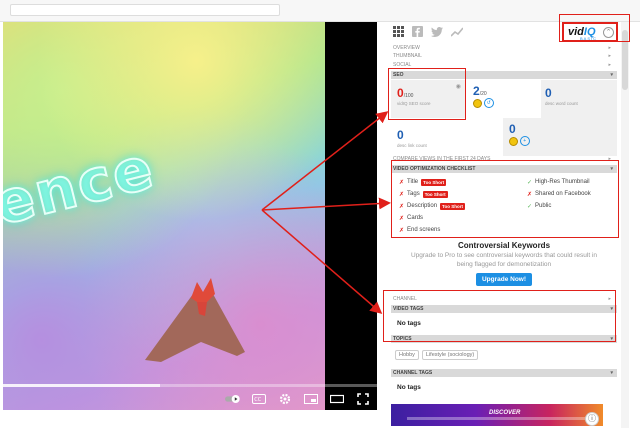  What do you see at coordinates (504, 339) in the screenshot?
I see `topics-header: TOPICS ▾` at bounding box center [504, 339].